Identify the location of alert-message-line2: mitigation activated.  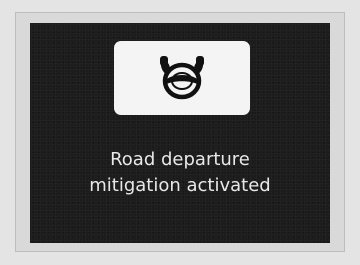
(180, 185).